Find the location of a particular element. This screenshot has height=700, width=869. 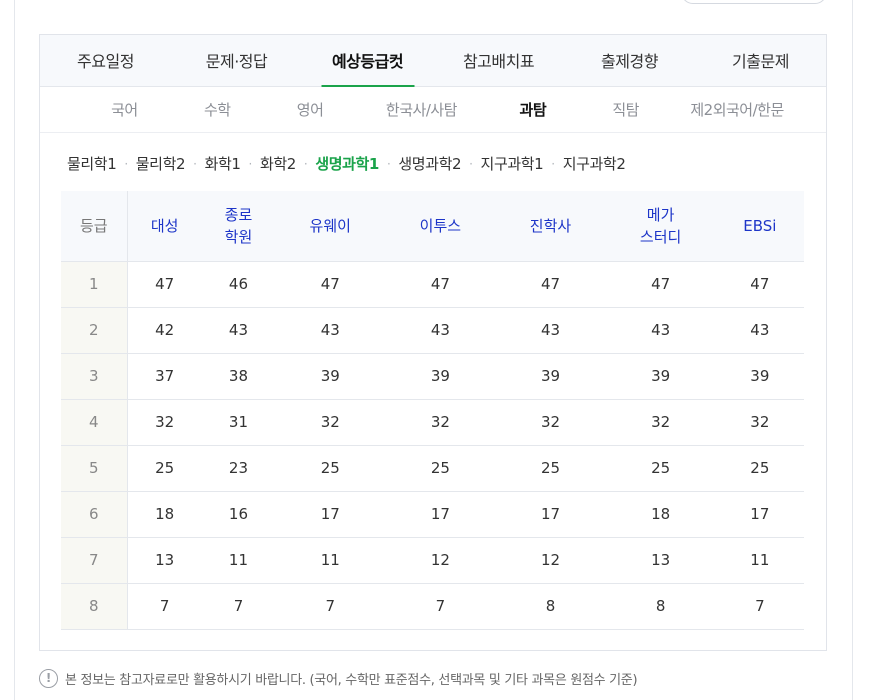

grade-cell: 7 is located at coordinates (94, 560).